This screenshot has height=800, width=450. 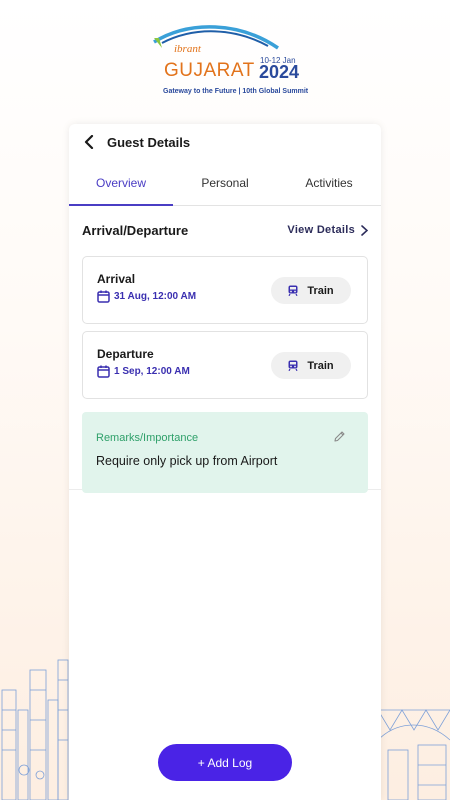 I want to click on tab-personal: Personal, so click(x=225, y=184).